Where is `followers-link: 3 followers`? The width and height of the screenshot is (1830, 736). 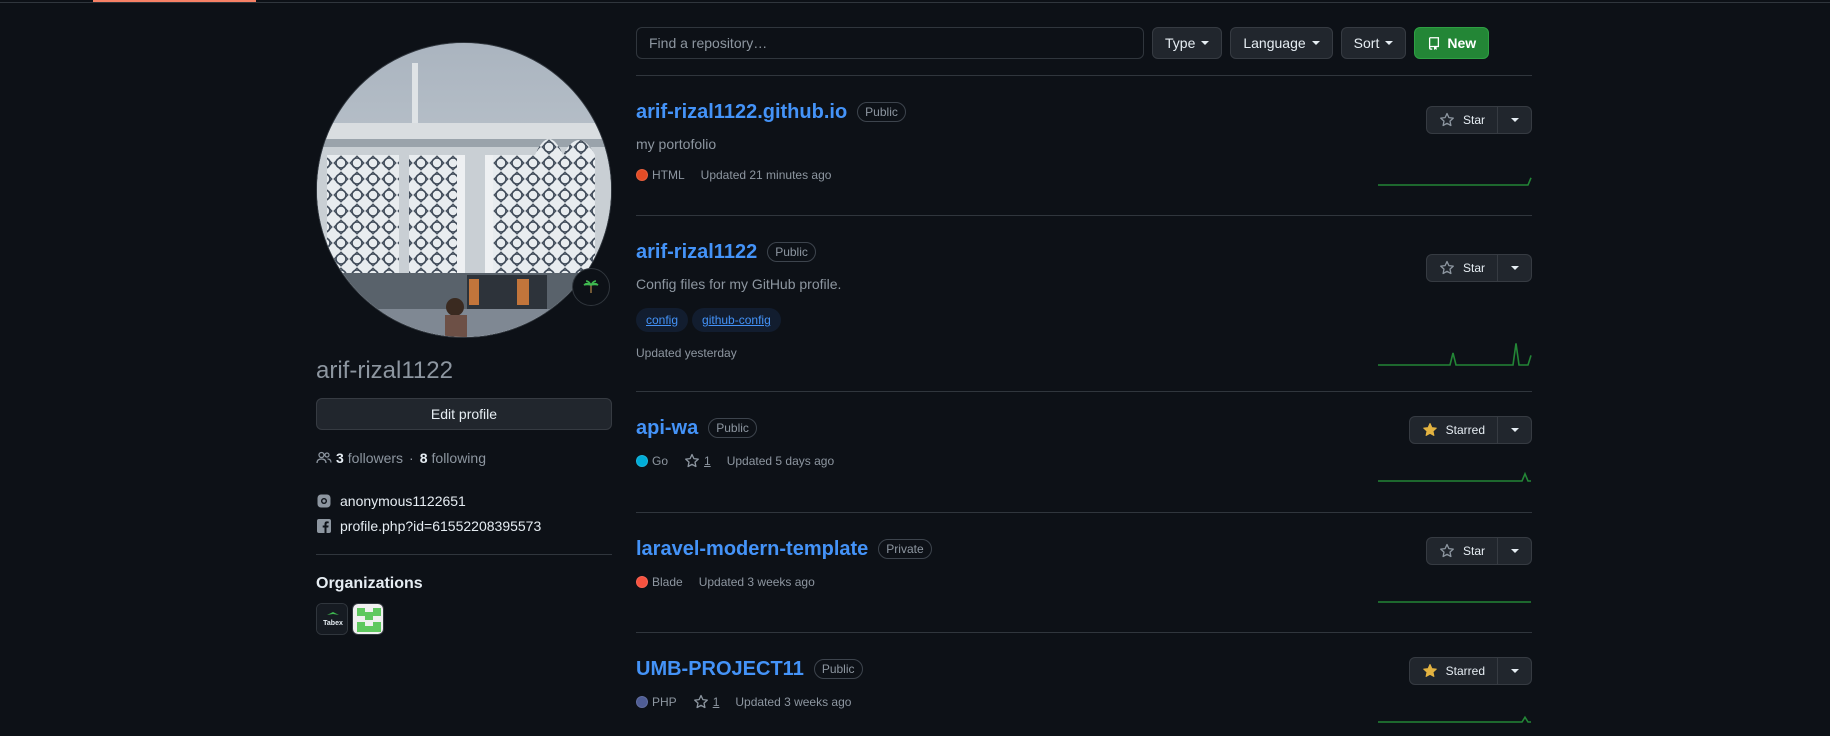 followers-link: 3 followers is located at coordinates (369, 458).